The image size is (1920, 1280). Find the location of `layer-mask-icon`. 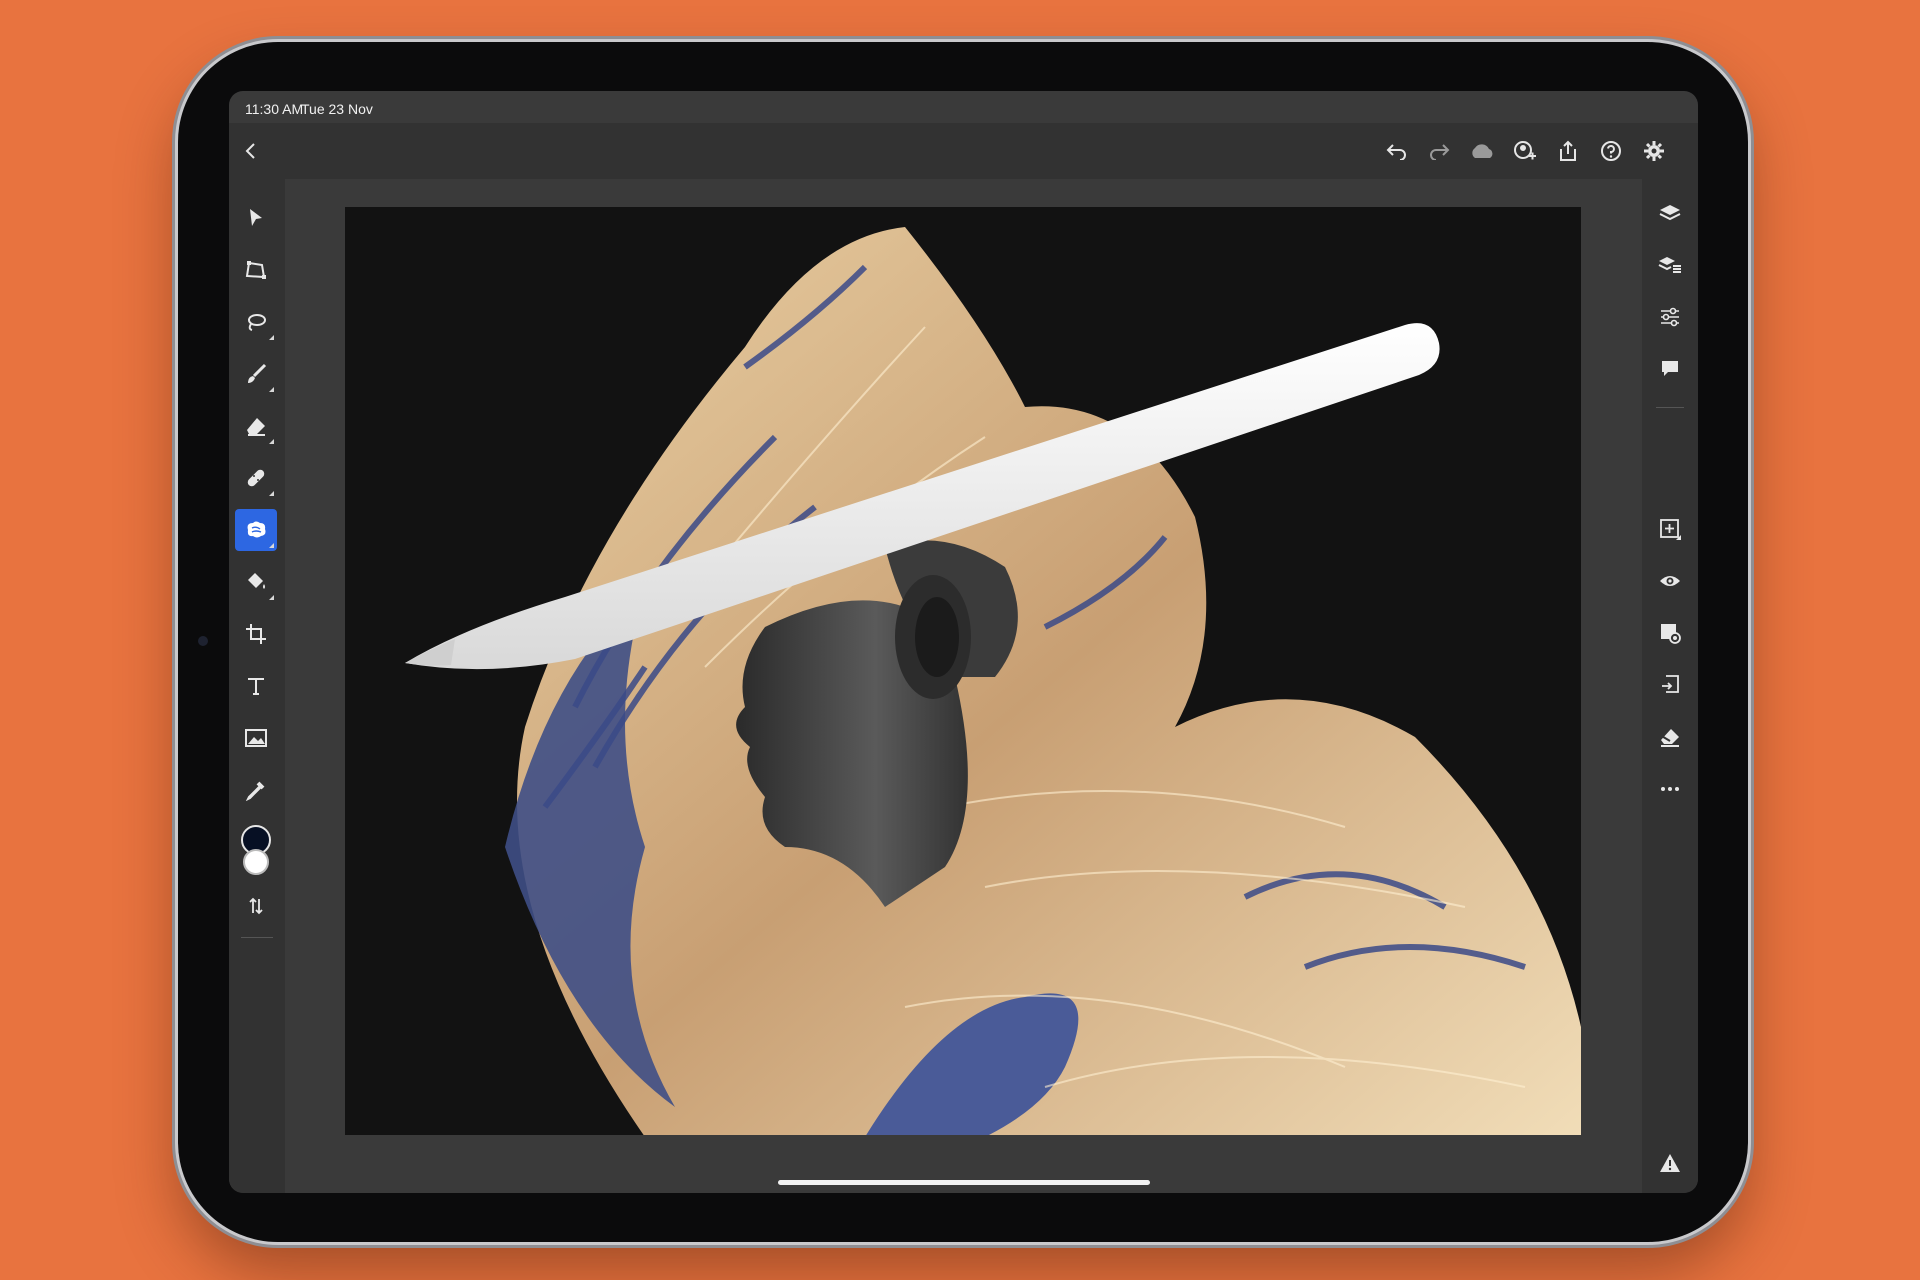

layer-mask-icon is located at coordinates (1670, 633).